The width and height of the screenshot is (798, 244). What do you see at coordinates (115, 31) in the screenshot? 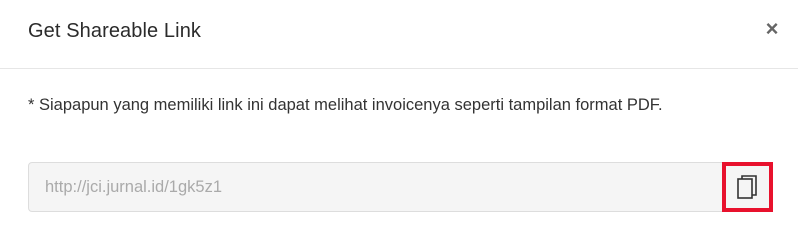
I see `modal-title: Get Shareable Link` at bounding box center [115, 31].